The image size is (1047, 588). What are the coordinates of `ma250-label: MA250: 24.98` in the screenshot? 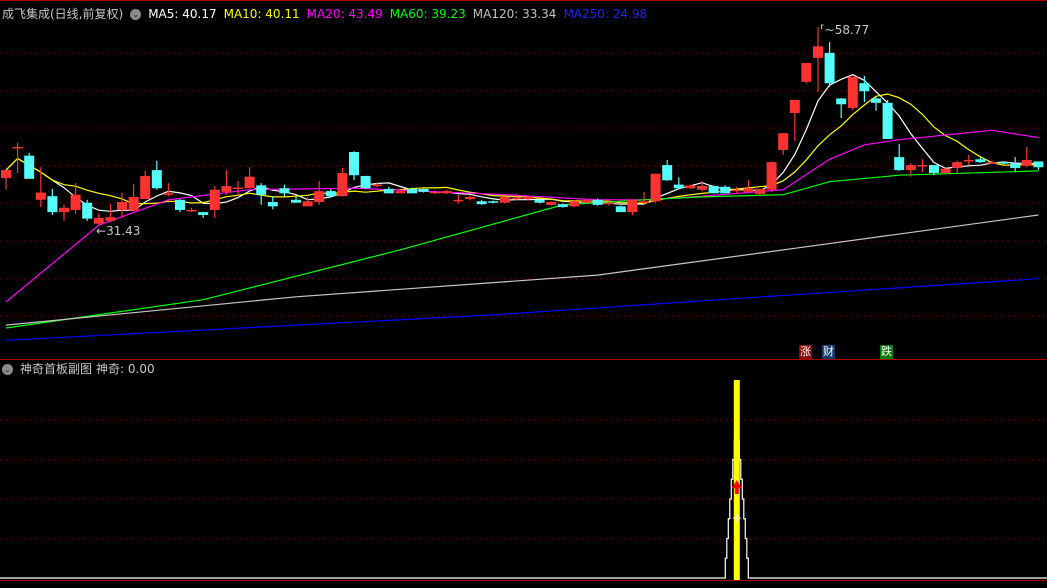 It's located at (605, 14).